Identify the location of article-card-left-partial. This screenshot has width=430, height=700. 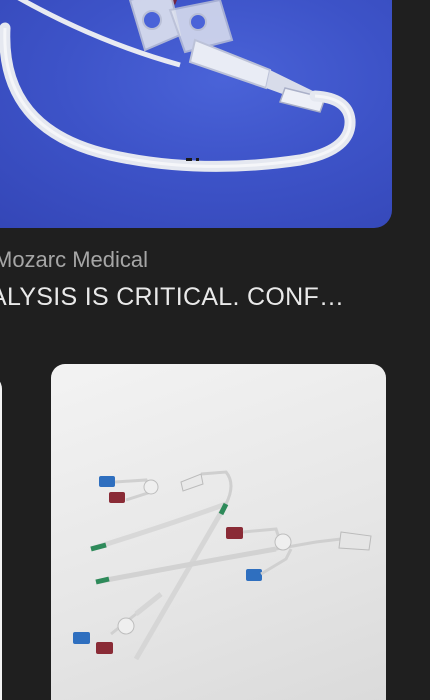
(1, 537).